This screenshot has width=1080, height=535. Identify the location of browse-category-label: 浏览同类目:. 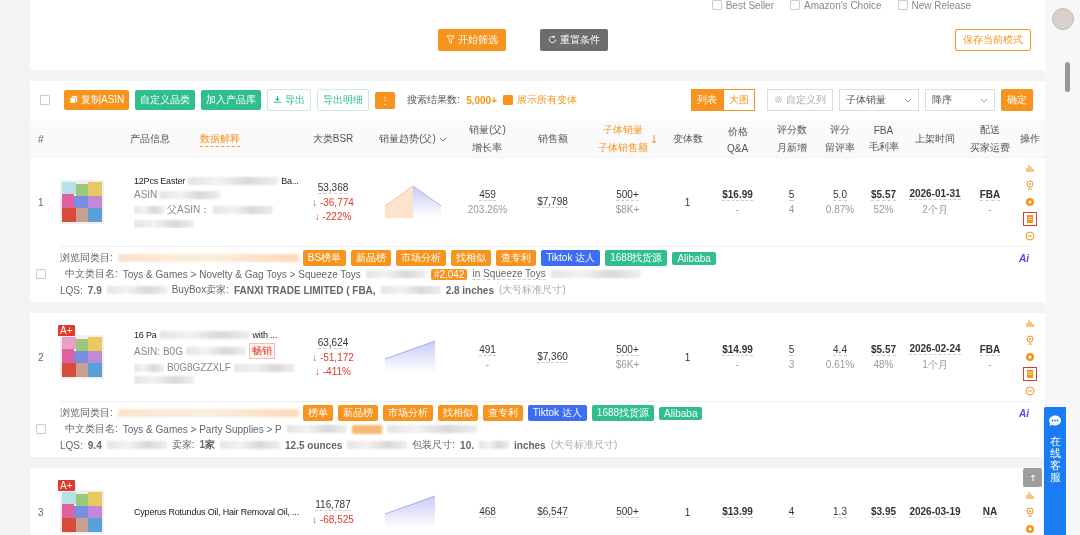
(86, 258).